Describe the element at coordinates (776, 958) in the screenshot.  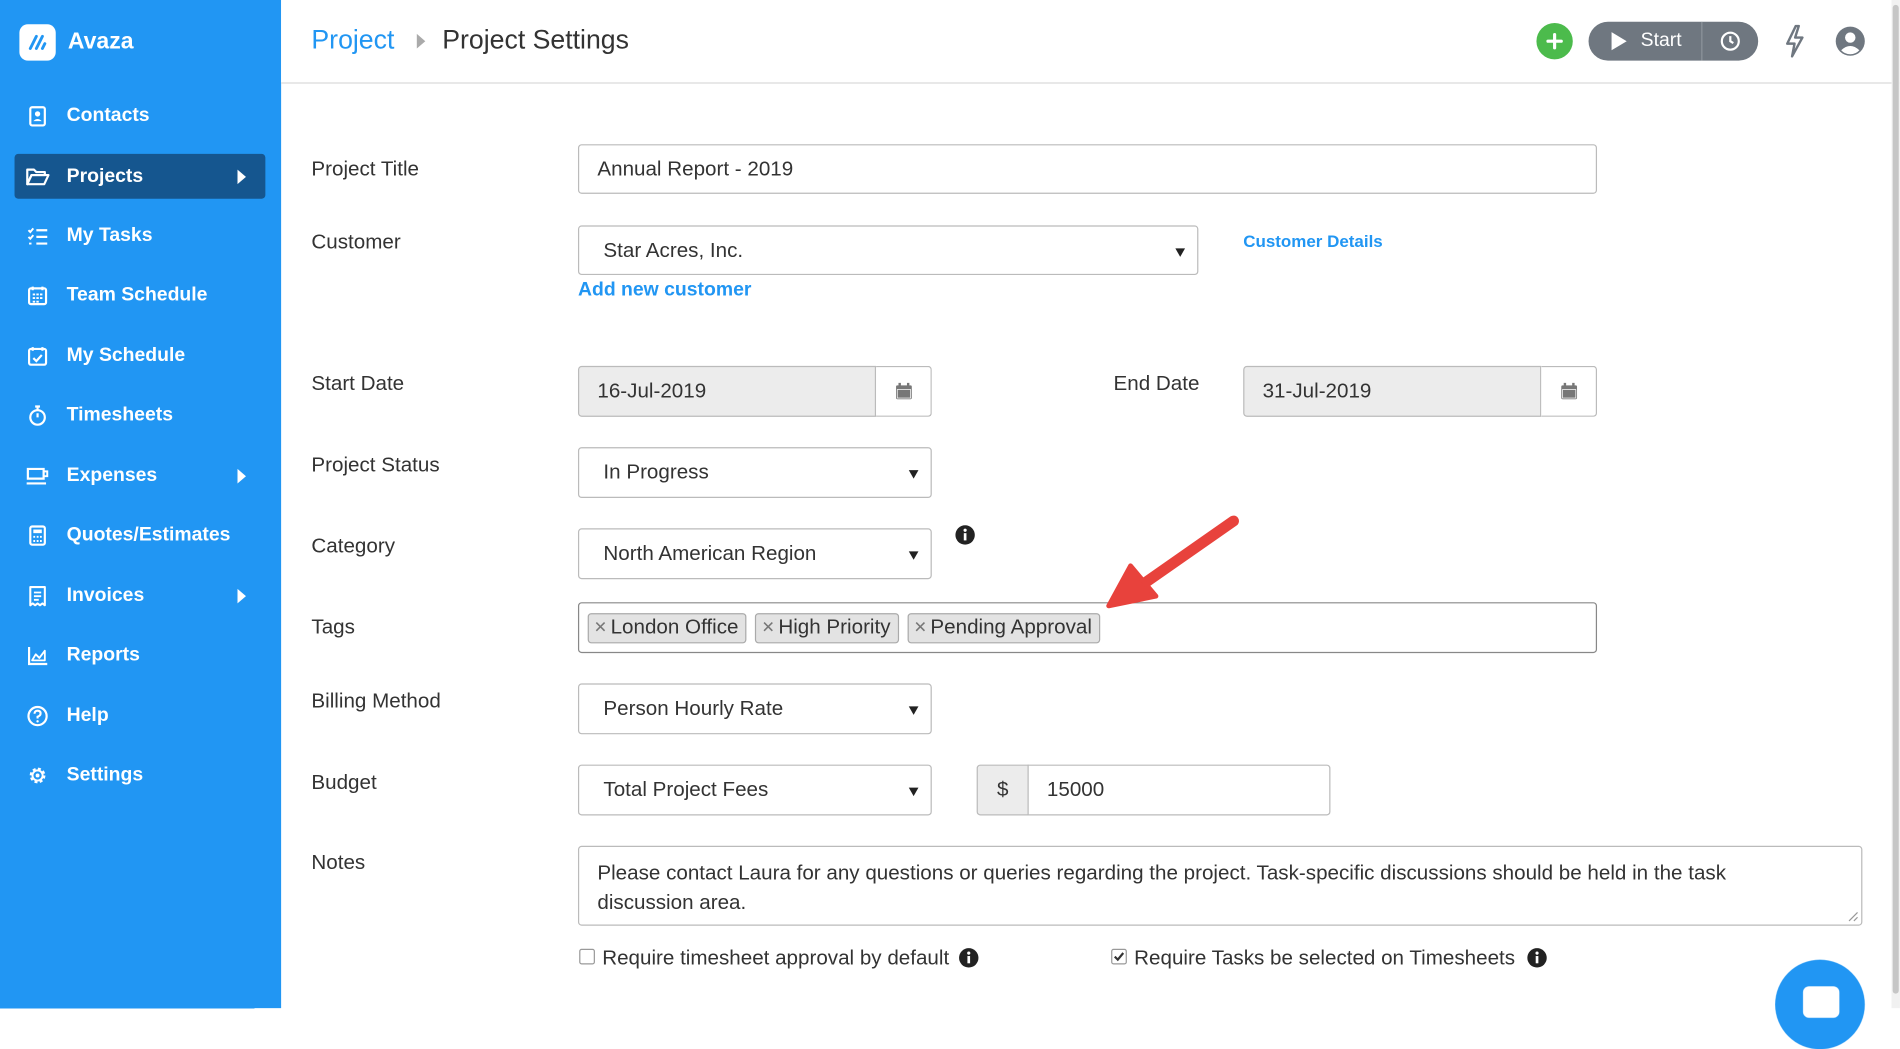
I see `timesheet-approval-label: Require timesheet approval by default` at that location.